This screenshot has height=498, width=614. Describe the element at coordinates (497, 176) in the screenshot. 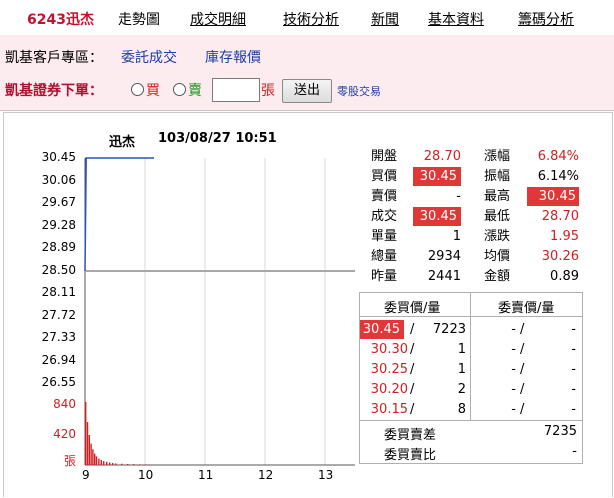

I see `quote-label: 振幅` at that location.